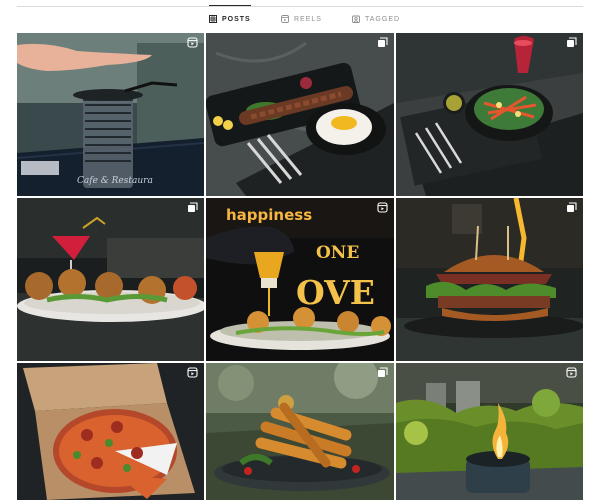 The image size is (600, 500). What do you see at coordinates (269, 215) in the screenshot?
I see `neon-sign-text: happiness` at bounding box center [269, 215].